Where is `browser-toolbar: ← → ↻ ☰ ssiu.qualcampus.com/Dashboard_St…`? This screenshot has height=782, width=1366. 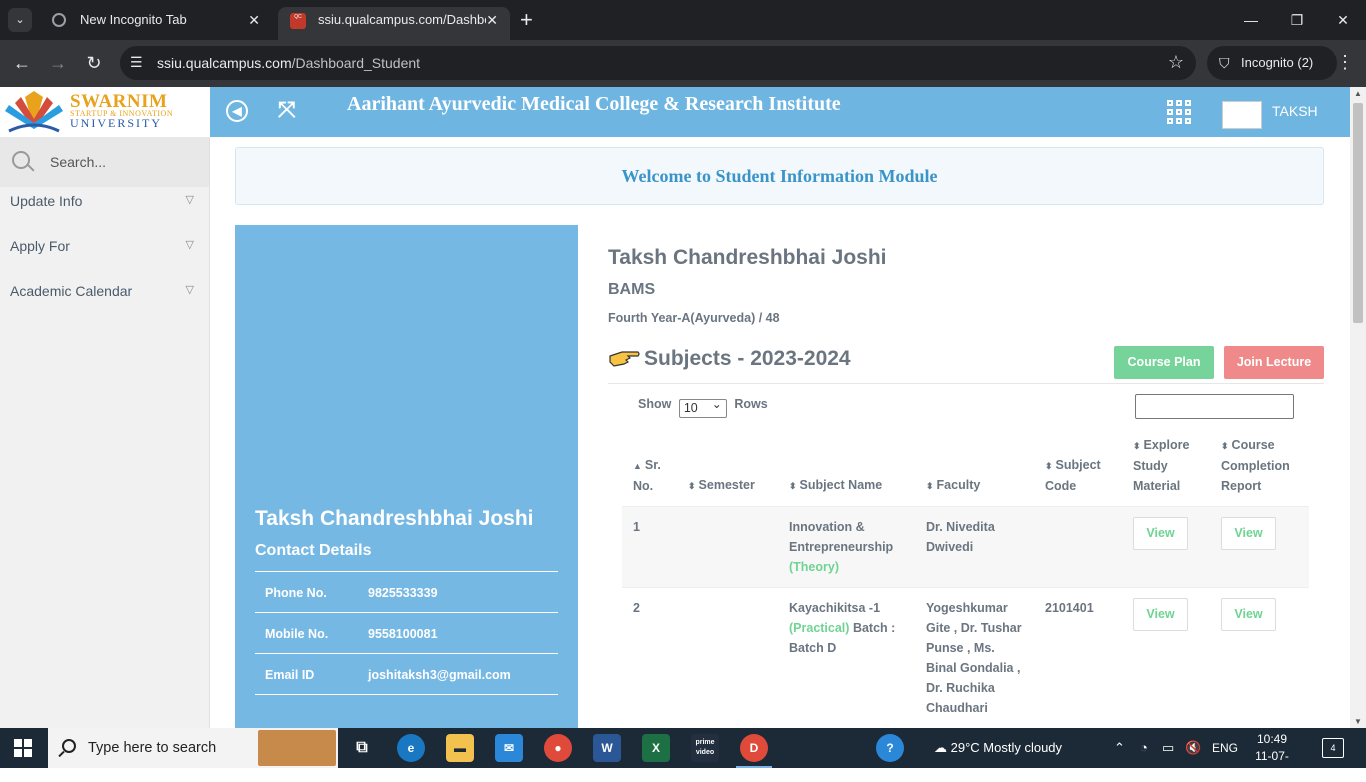 browser-toolbar: ← → ↻ ☰ ssiu.qualcampus.com/Dashboard_St… is located at coordinates (683, 63).